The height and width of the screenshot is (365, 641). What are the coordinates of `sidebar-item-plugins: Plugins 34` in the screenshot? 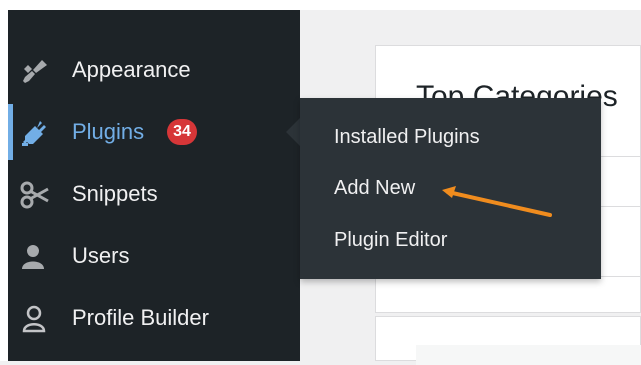 It's located at (154, 132).